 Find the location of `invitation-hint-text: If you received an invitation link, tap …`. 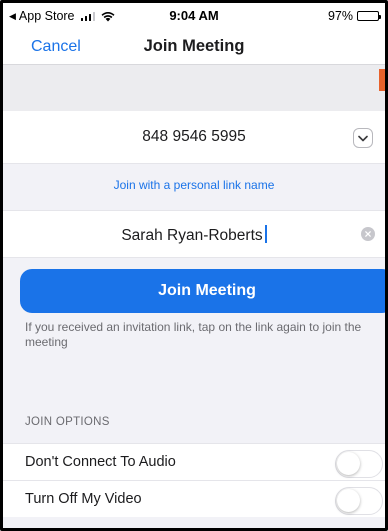

invitation-hint-text: If you received an invitation link, tap … is located at coordinates (193, 334).